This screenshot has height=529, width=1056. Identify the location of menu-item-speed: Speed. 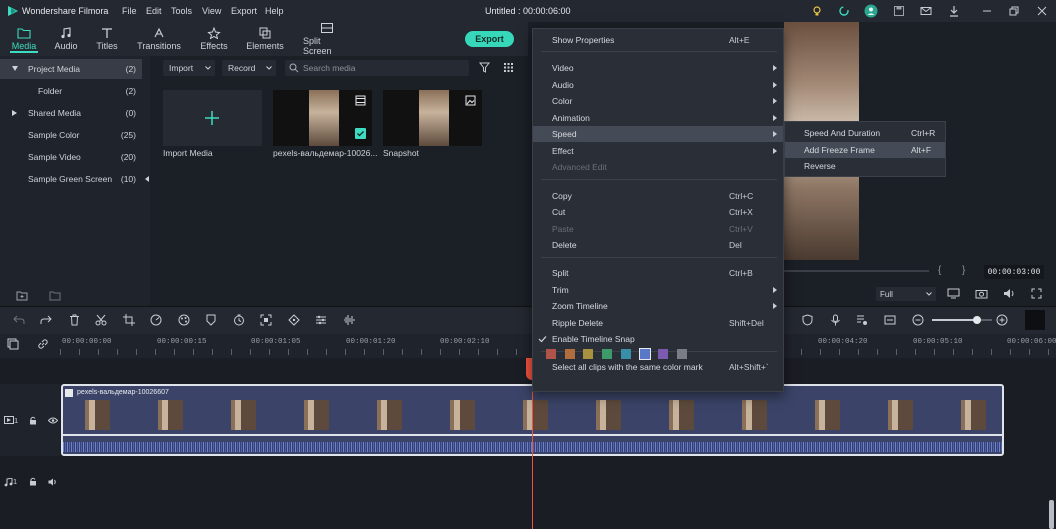
(658, 134).